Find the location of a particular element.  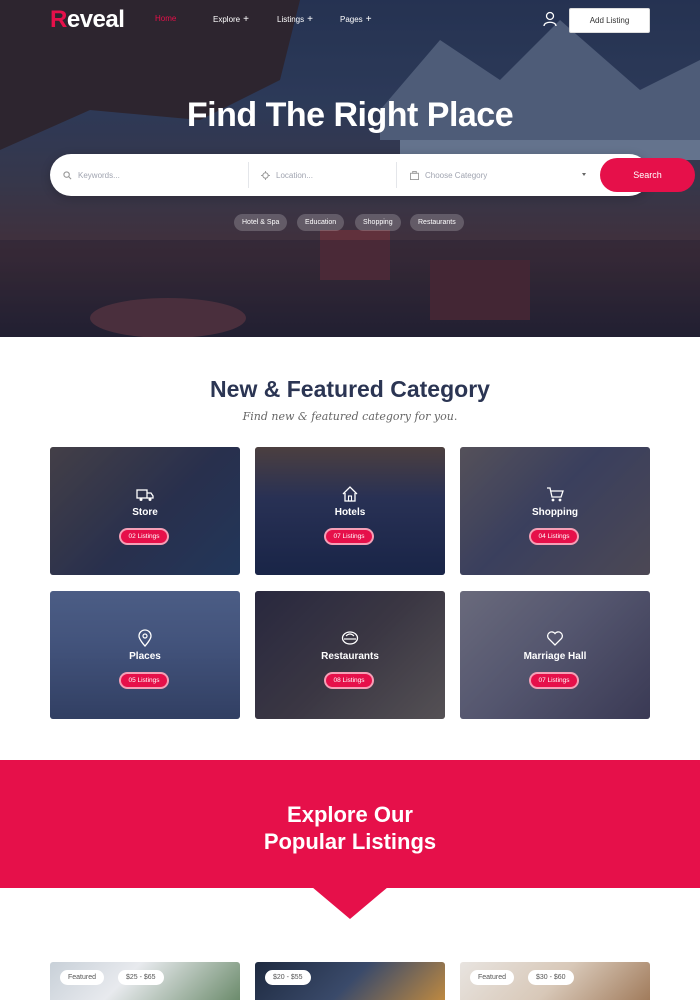

tag-shopping: Shopping is located at coordinates (378, 222).